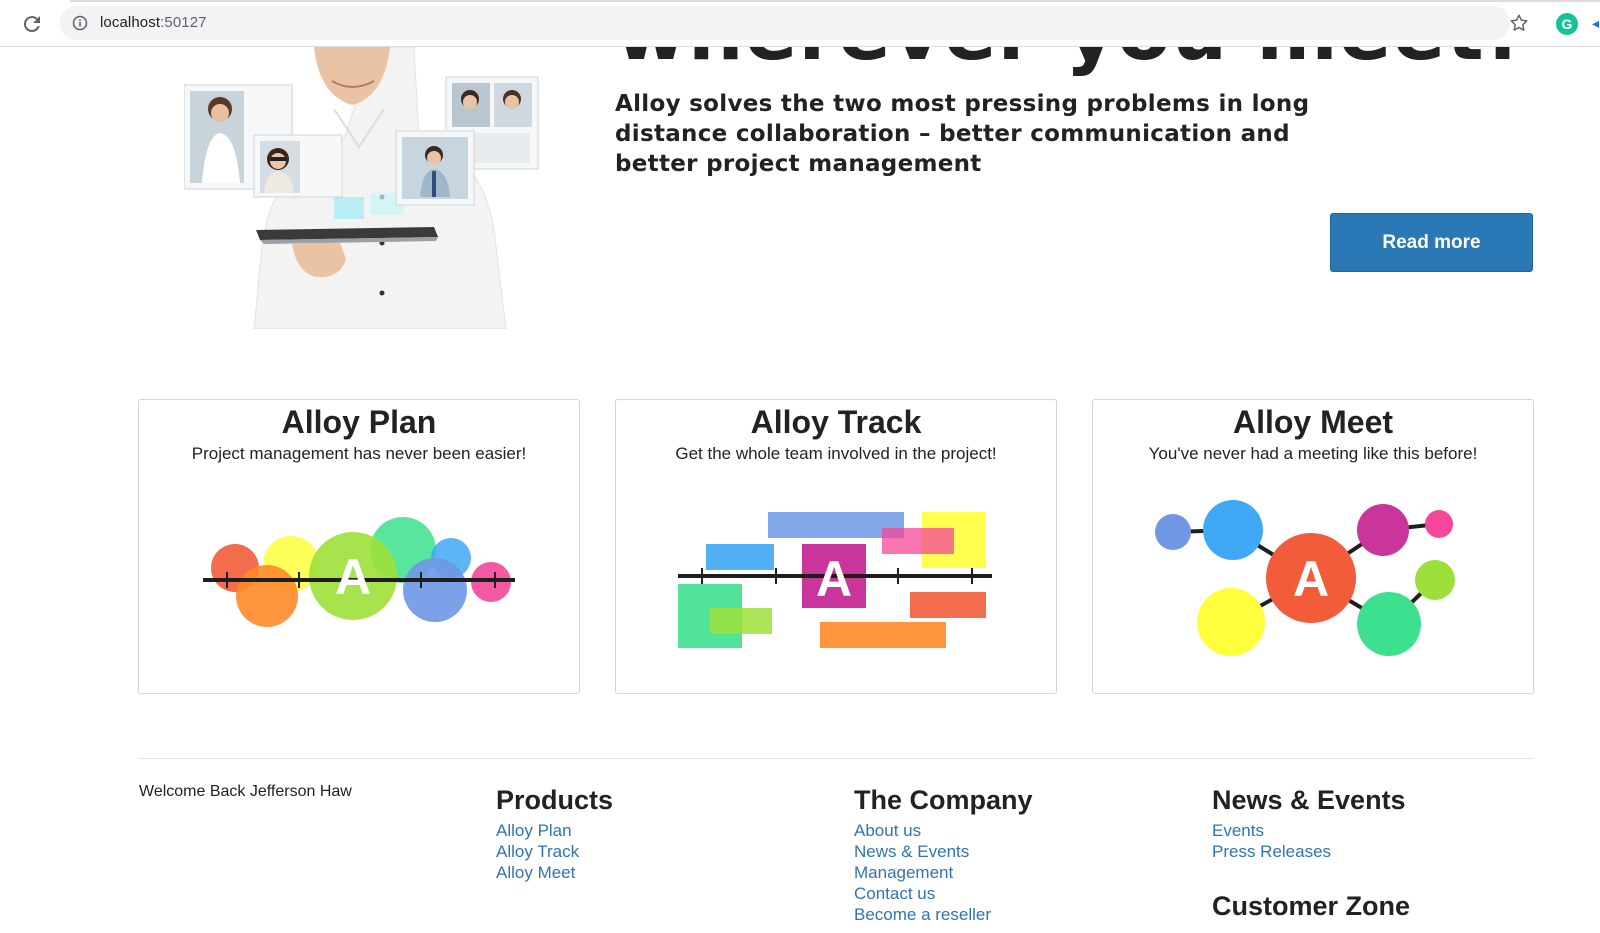  Describe the element at coordinates (785, 23) in the screenshot. I see `address-bar: localhost:50127` at that location.